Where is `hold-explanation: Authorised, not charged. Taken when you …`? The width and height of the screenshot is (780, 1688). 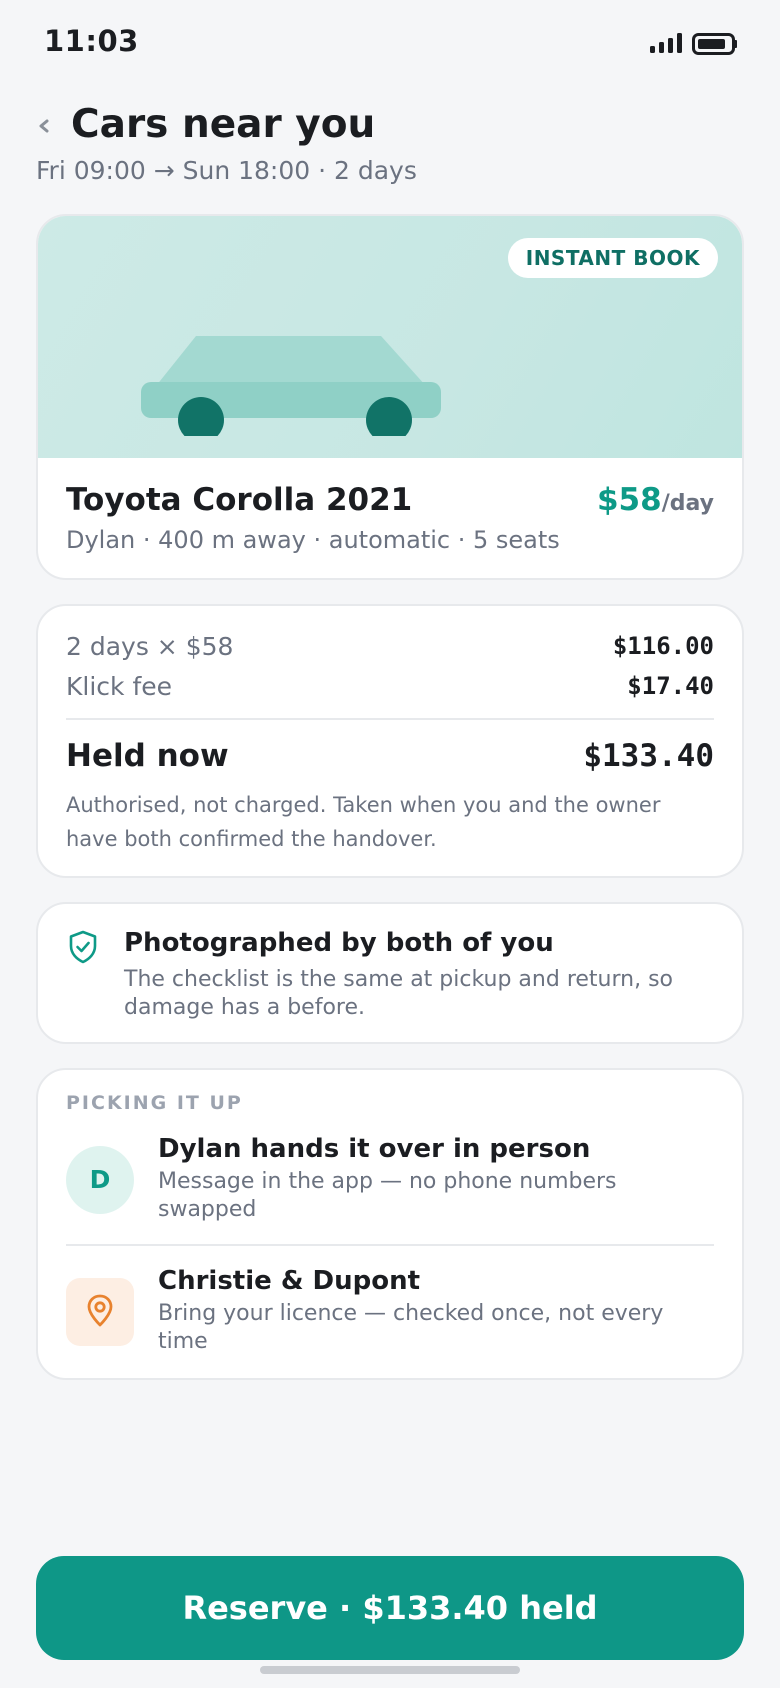
hold-explanation: Authorised, not charged. Taken when you … is located at coordinates (363, 822).